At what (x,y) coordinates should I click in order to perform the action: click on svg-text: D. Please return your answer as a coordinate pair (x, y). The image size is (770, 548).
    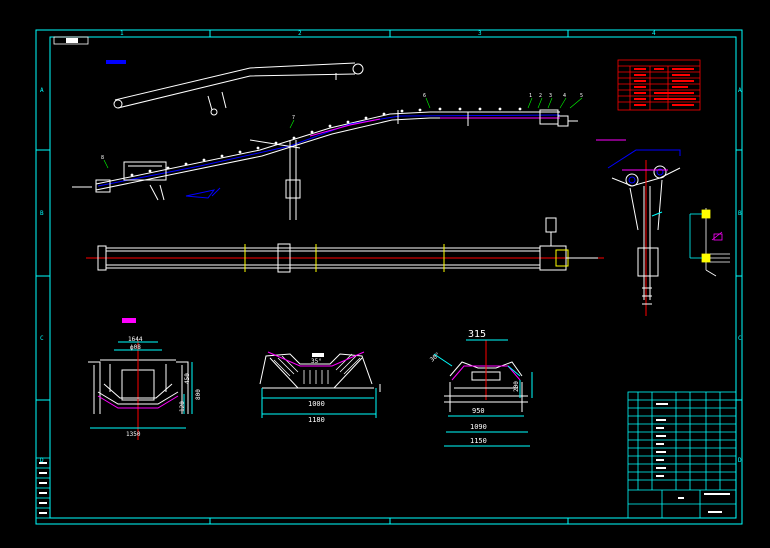
    Looking at the image, I should click on (740, 460).